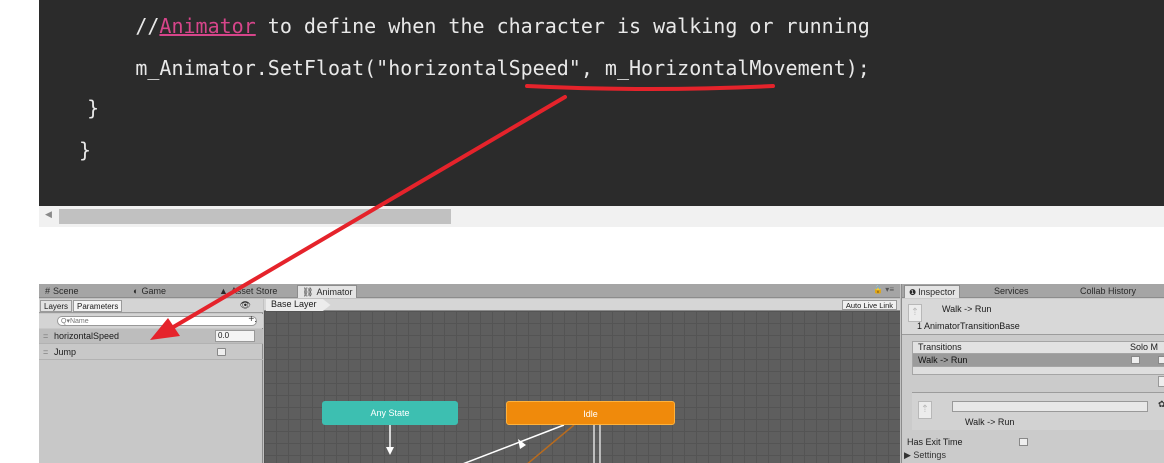 Image resolution: width=1164 pixels, height=463 pixels. What do you see at coordinates (925, 455) in the screenshot?
I see `settings-foldout: ▶ Settings` at bounding box center [925, 455].